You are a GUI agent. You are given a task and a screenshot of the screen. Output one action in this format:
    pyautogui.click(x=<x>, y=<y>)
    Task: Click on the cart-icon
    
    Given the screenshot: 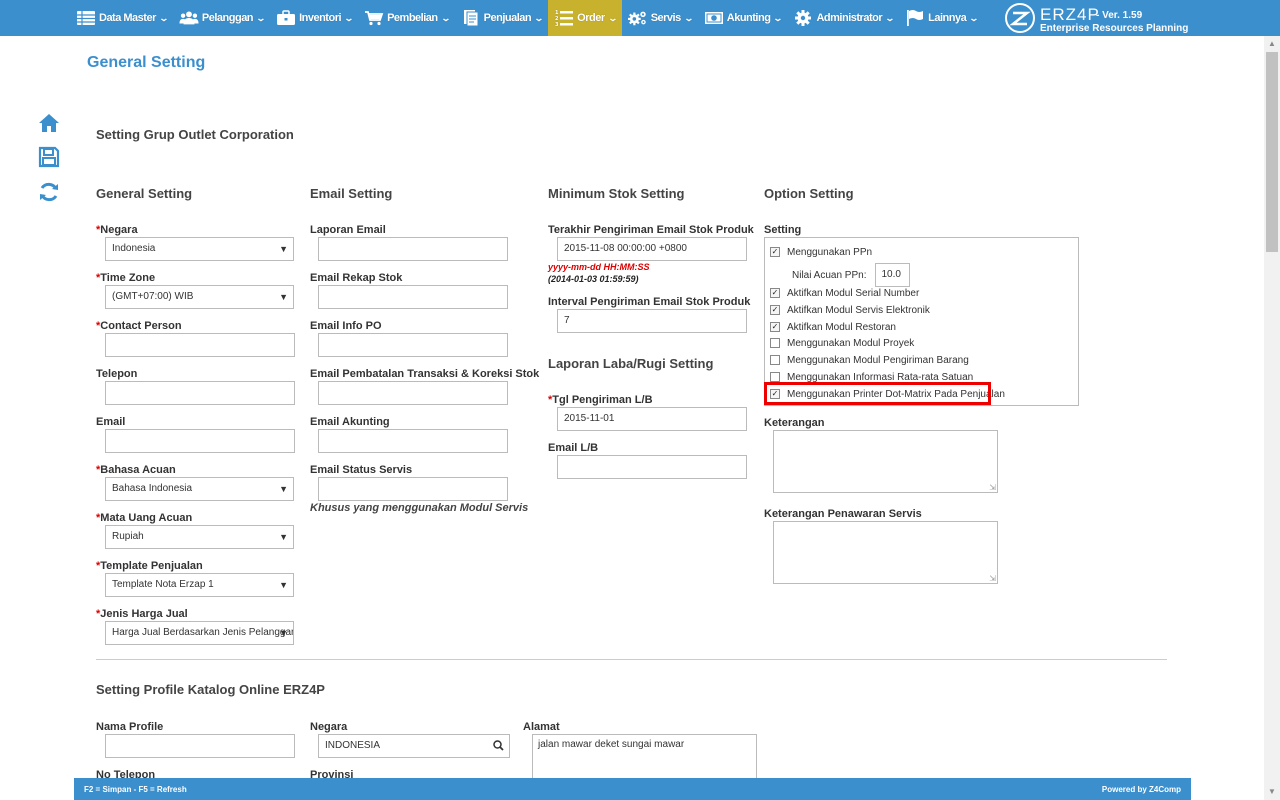 What is the action you would take?
    pyautogui.click(x=374, y=18)
    